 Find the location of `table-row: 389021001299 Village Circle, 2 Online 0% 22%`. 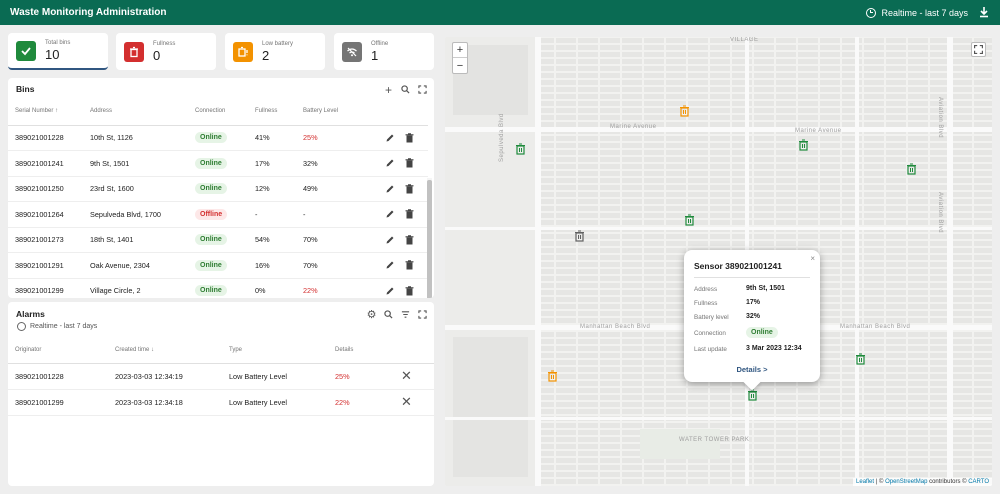

table-row: 389021001299 Village Circle, 2 Online 0% 22% is located at coordinates (218, 288).